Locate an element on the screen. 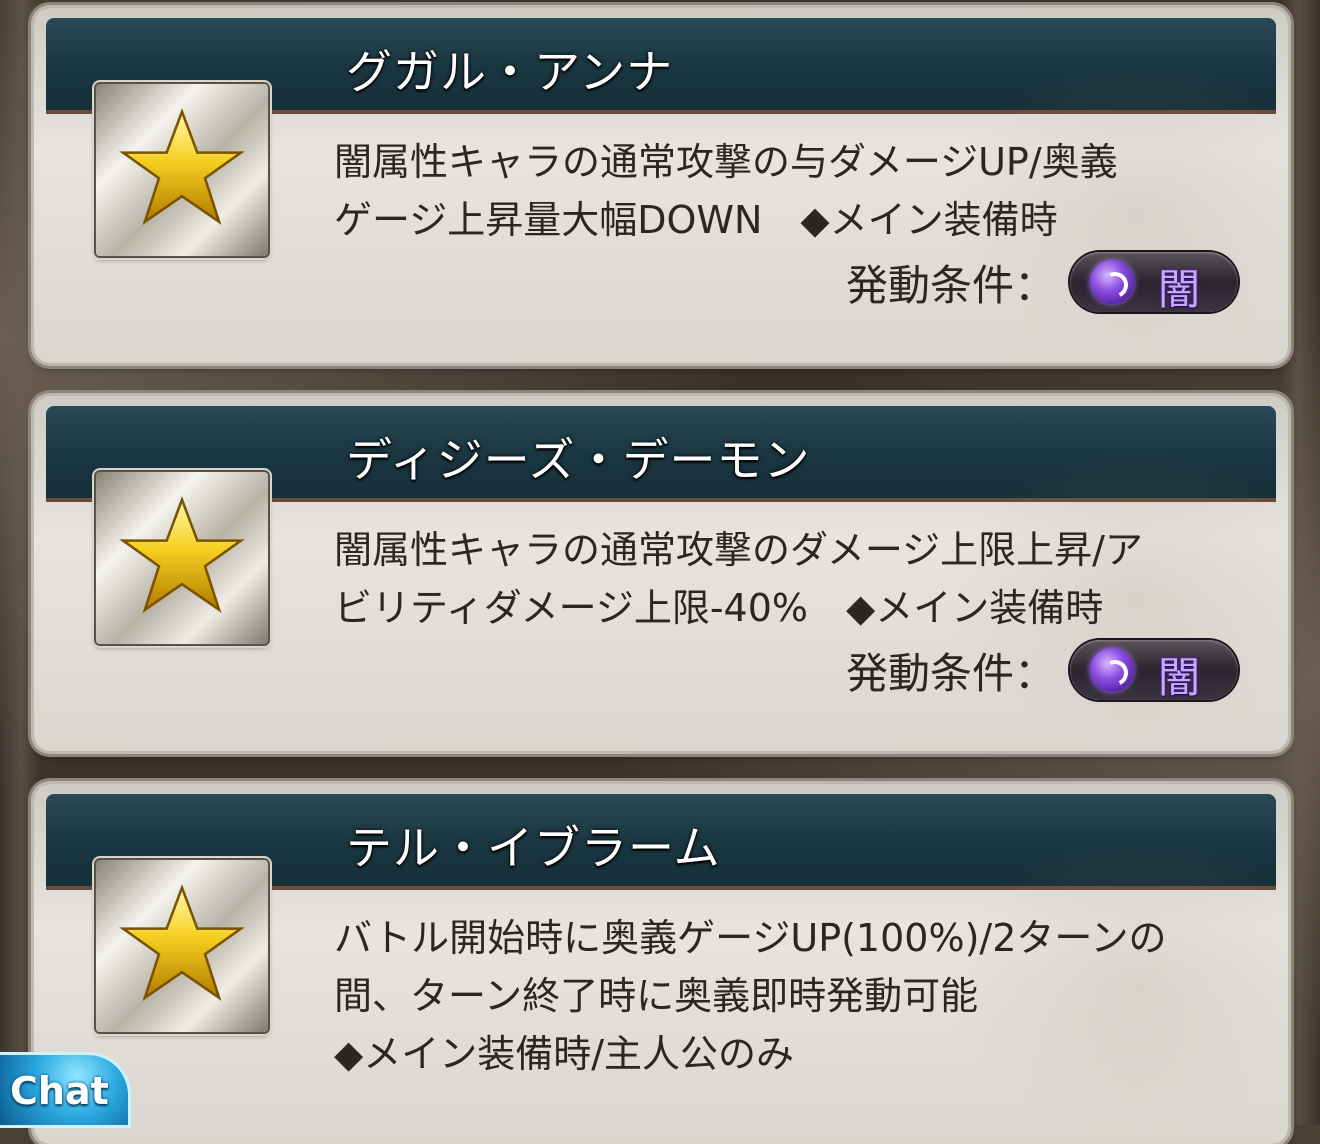  chat-button: Chat is located at coordinates (64, 1090).